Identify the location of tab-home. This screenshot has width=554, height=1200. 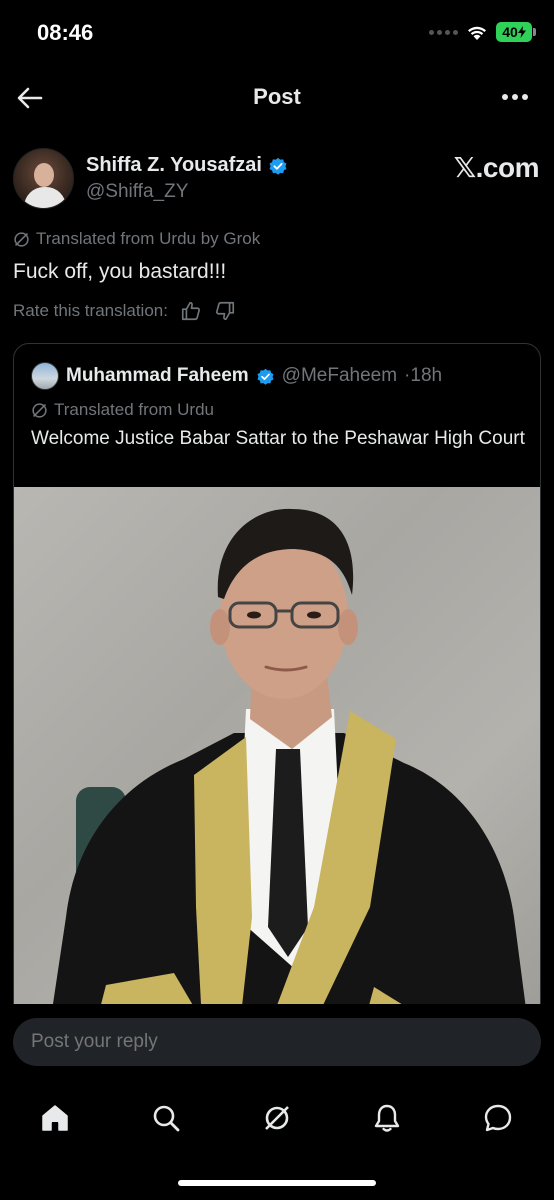
(55, 1118).